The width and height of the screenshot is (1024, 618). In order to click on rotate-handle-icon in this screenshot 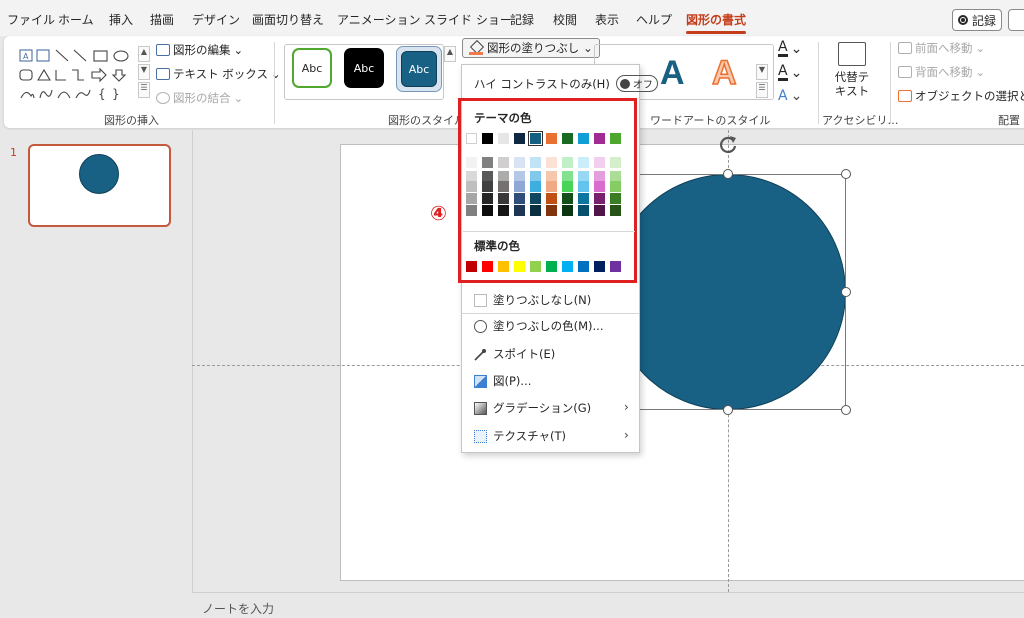, I will do `click(728, 144)`.